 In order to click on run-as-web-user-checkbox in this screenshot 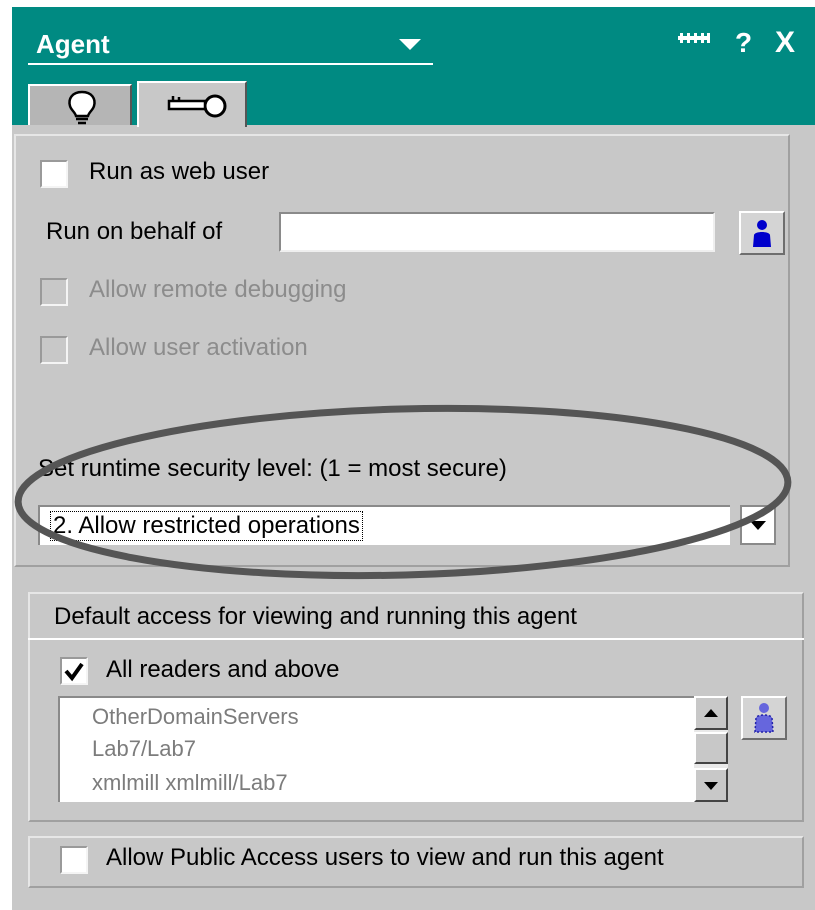, I will do `click(54, 174)`.